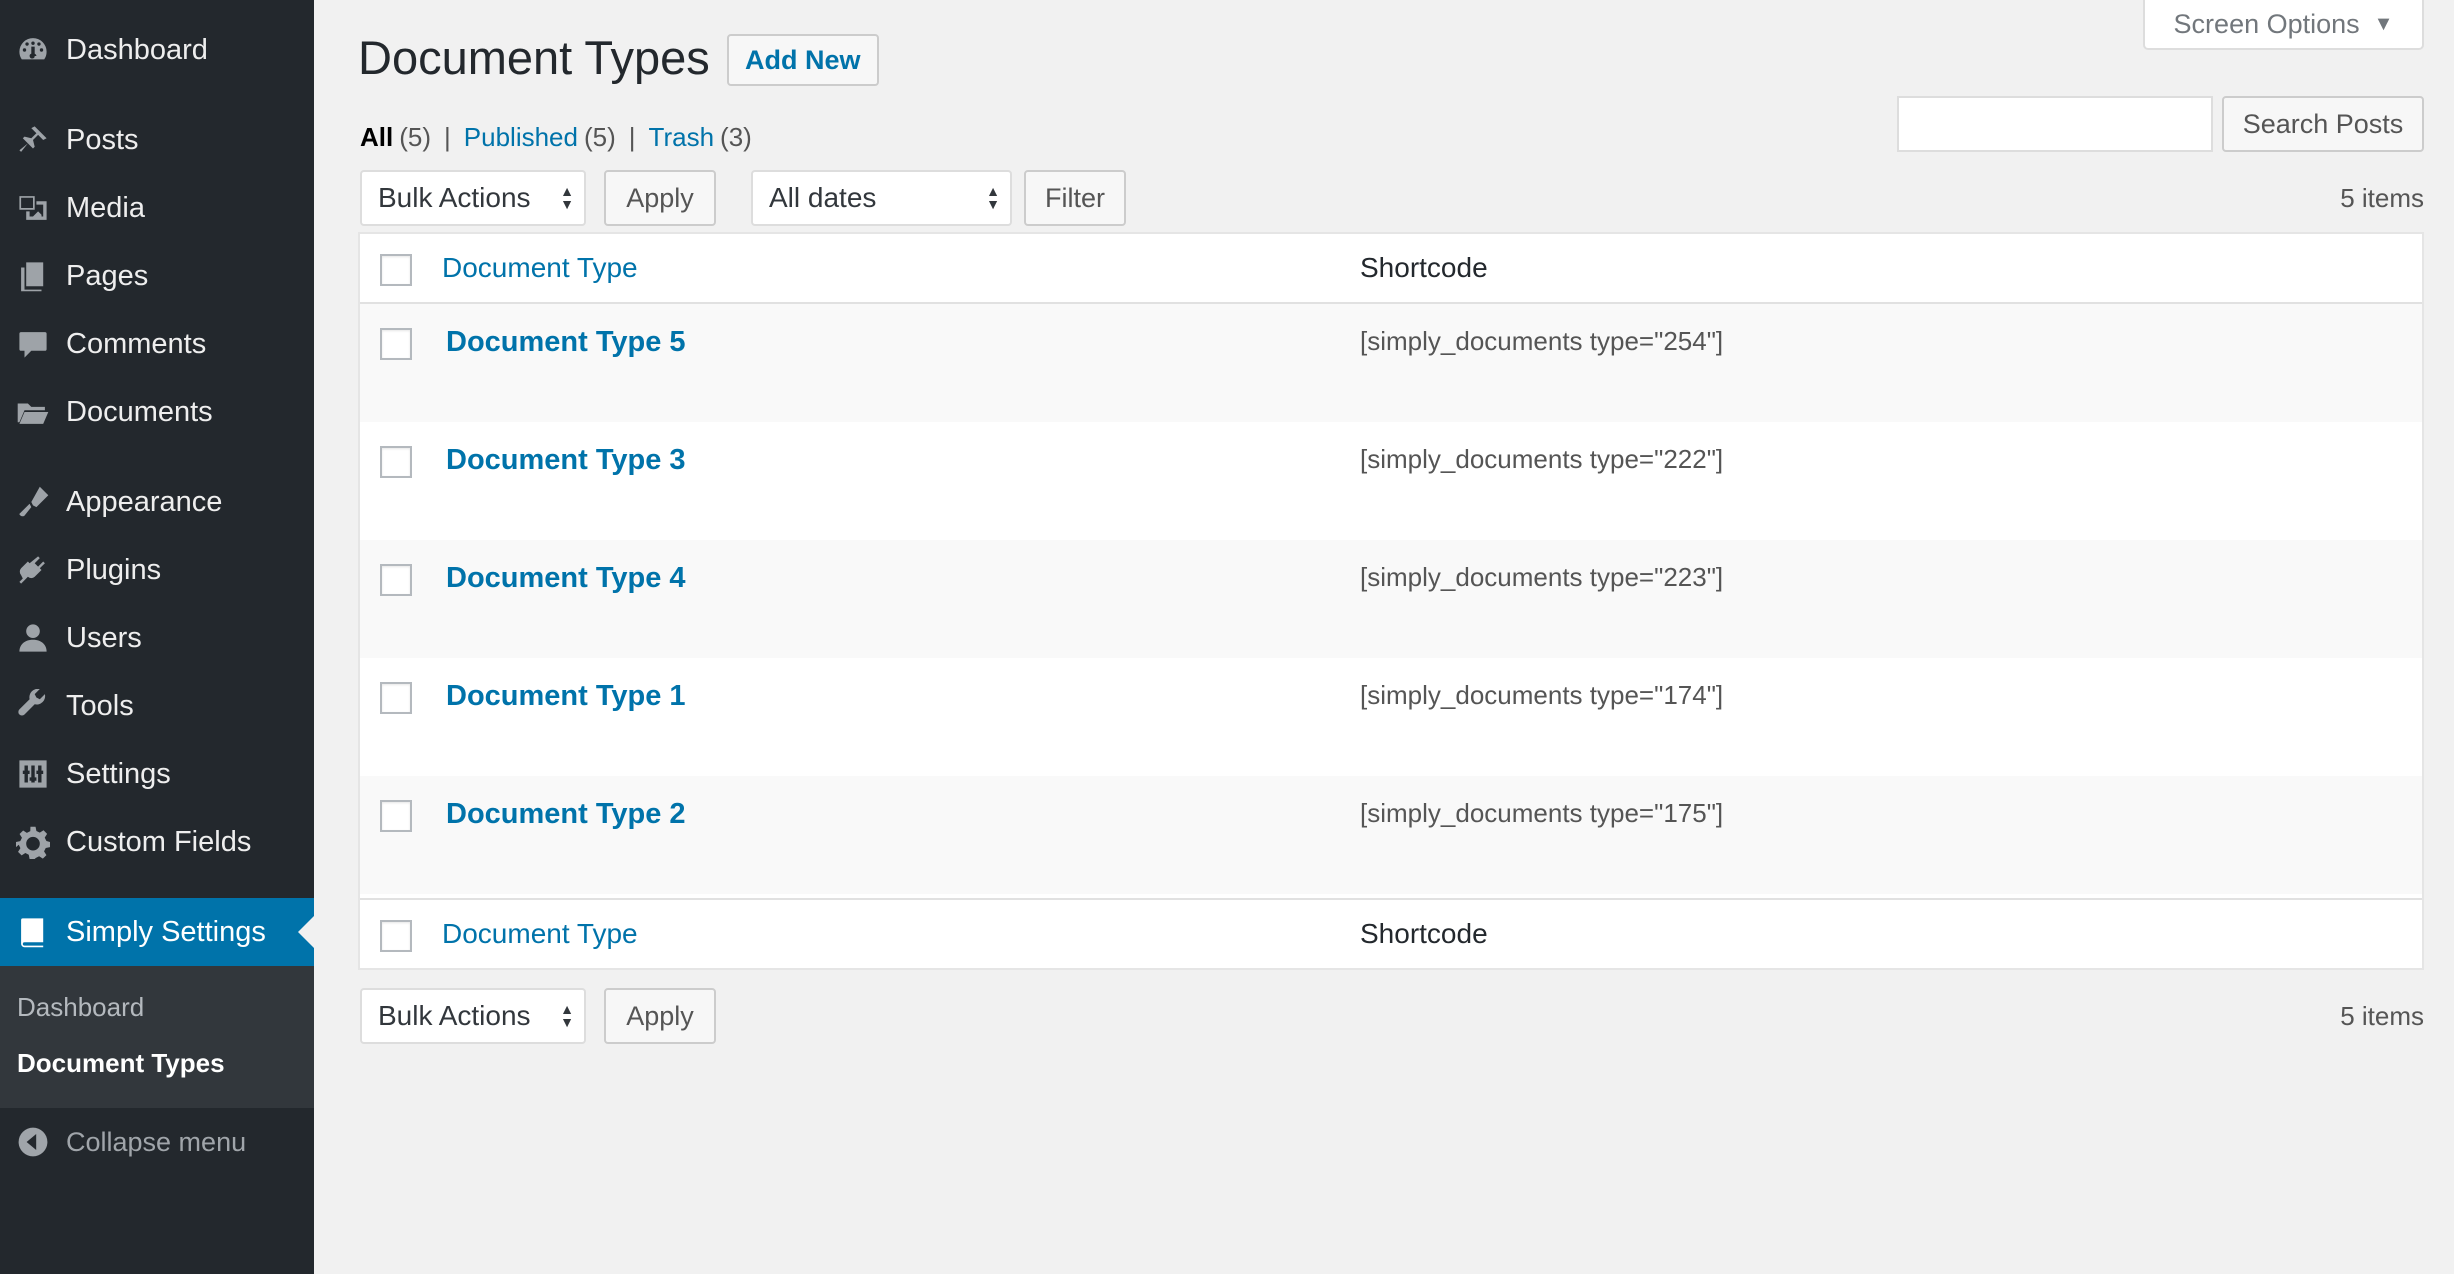 The image size is (2454, 1274). What do you see at coordinates (415, 137) in the screenshot?
I see `filter-all-count: (5)` at bounding box center [415, 137].